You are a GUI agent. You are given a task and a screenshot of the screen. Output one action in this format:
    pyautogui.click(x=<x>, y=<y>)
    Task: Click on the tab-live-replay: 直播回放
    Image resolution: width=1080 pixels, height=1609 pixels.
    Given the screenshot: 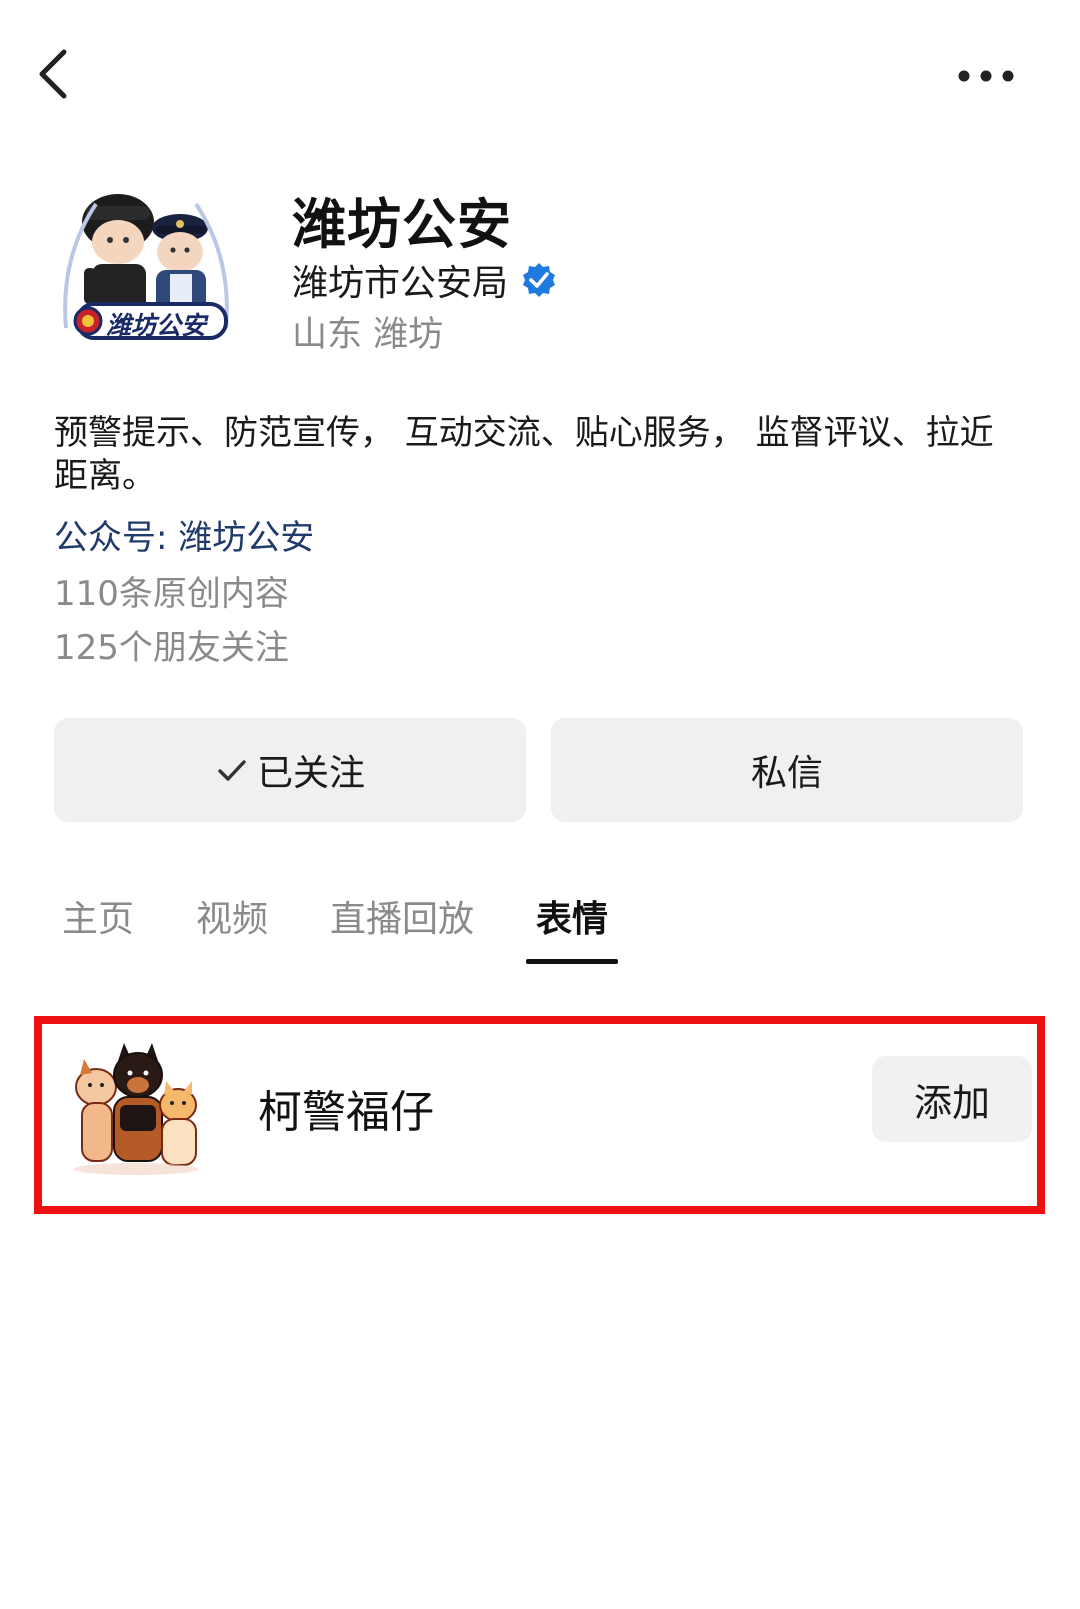 What is the action you would take?
    pyautogui.click(x=402, y=925)
    